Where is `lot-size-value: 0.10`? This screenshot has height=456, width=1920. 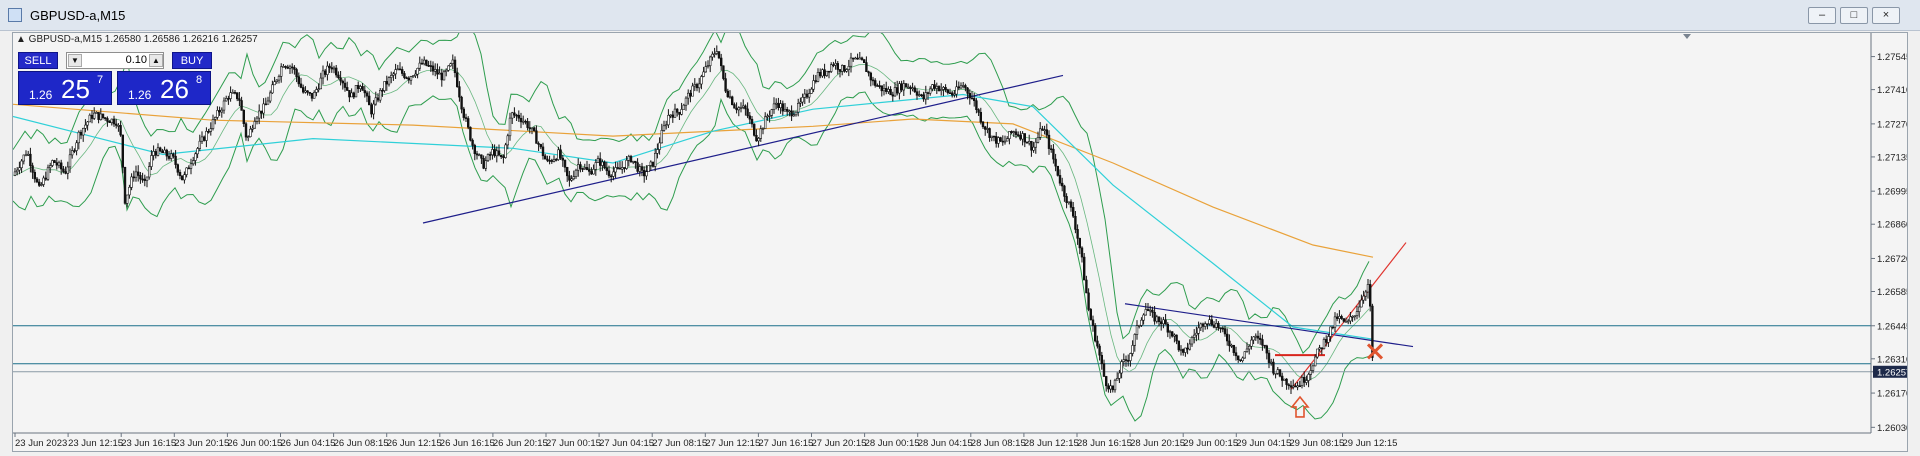
lot-size-value: 0.10 is located at coordinates (115, 60).